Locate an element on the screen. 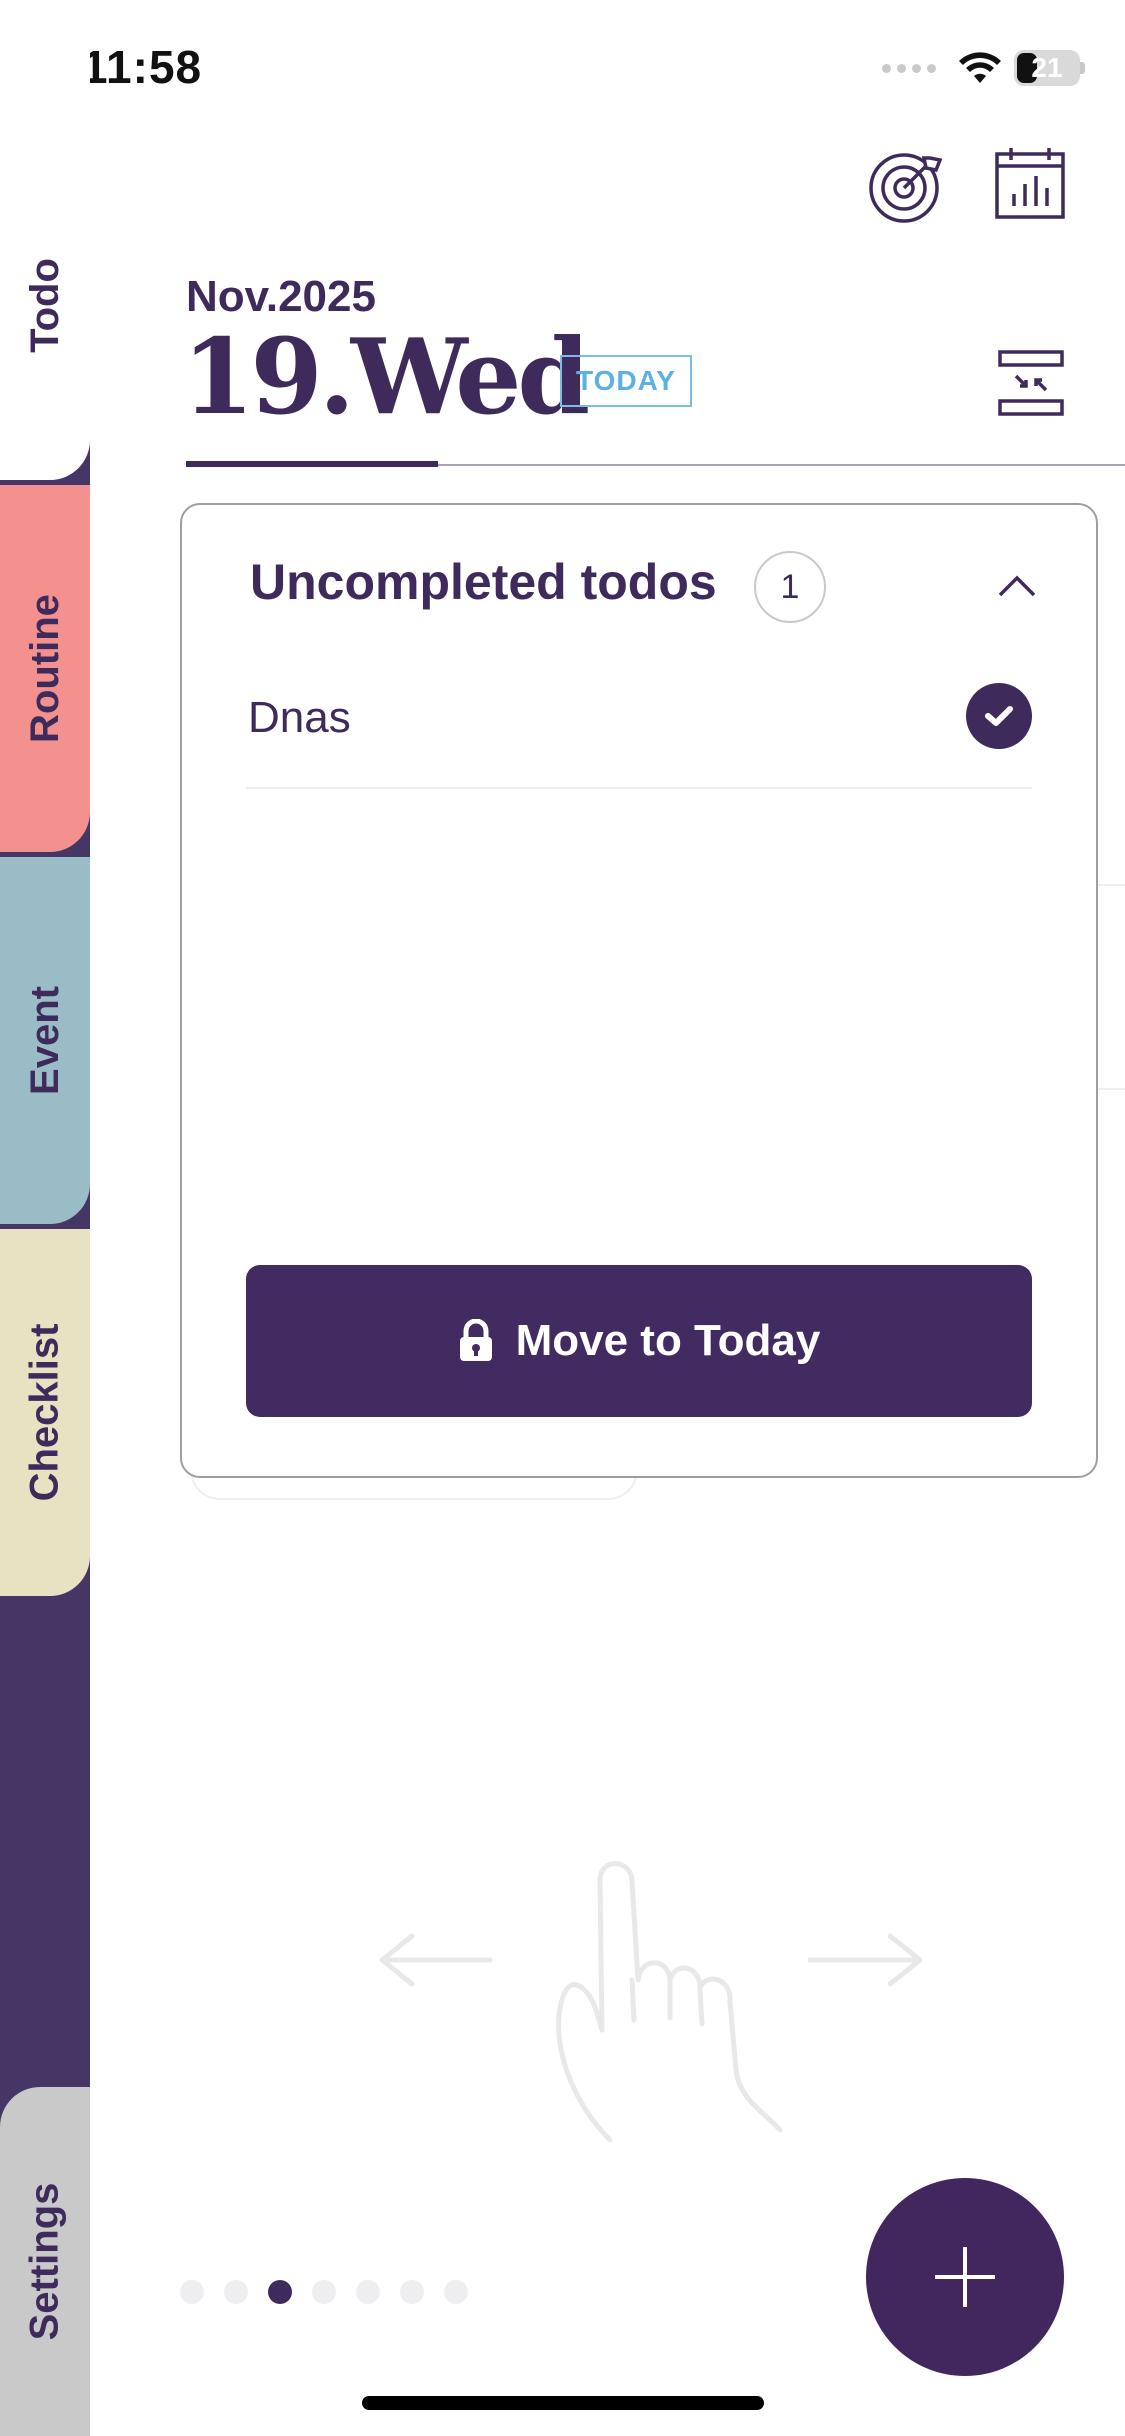  status-time: 11:58 is located at coordinates (142, 67).